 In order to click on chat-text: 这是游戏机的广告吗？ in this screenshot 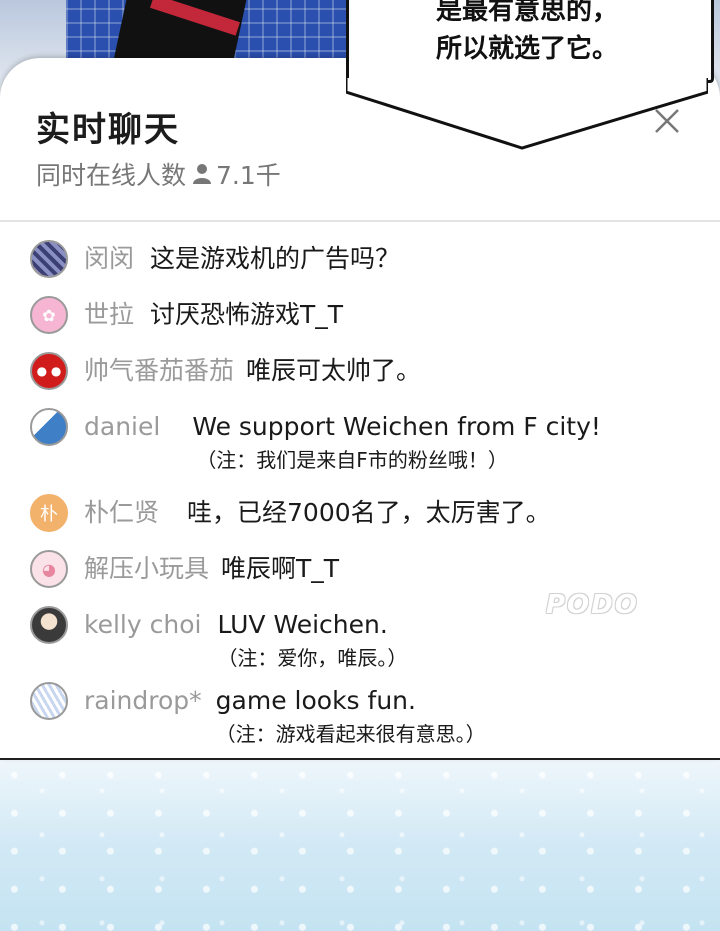, I will do `click(275, 258)`.